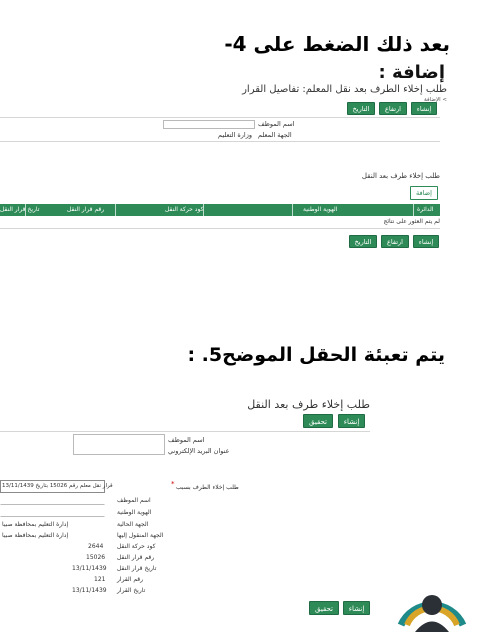 This screenshot has height=632, width=485. What do you see at coordinates (184, 210) in the screenshot?
I see `grid-col-transfer-code: كود حركة النقل` at bounding box center [184, 210].